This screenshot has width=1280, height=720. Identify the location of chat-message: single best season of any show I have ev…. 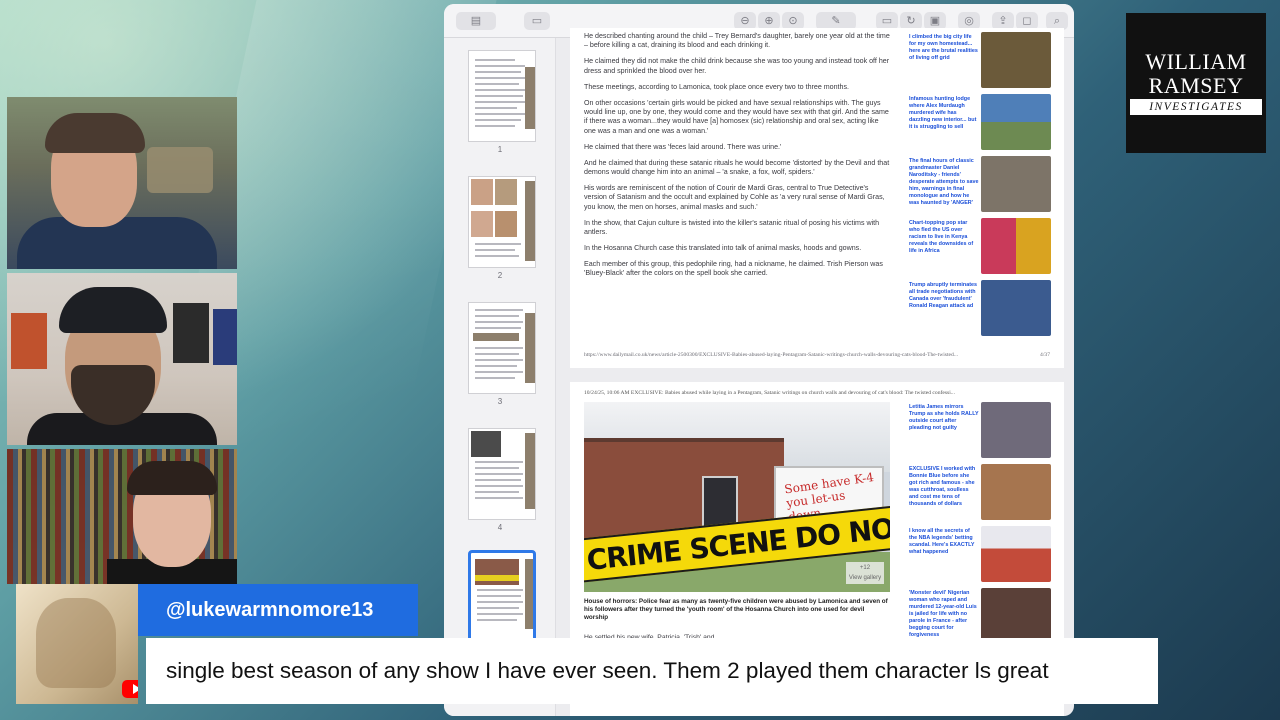
(652, 671).